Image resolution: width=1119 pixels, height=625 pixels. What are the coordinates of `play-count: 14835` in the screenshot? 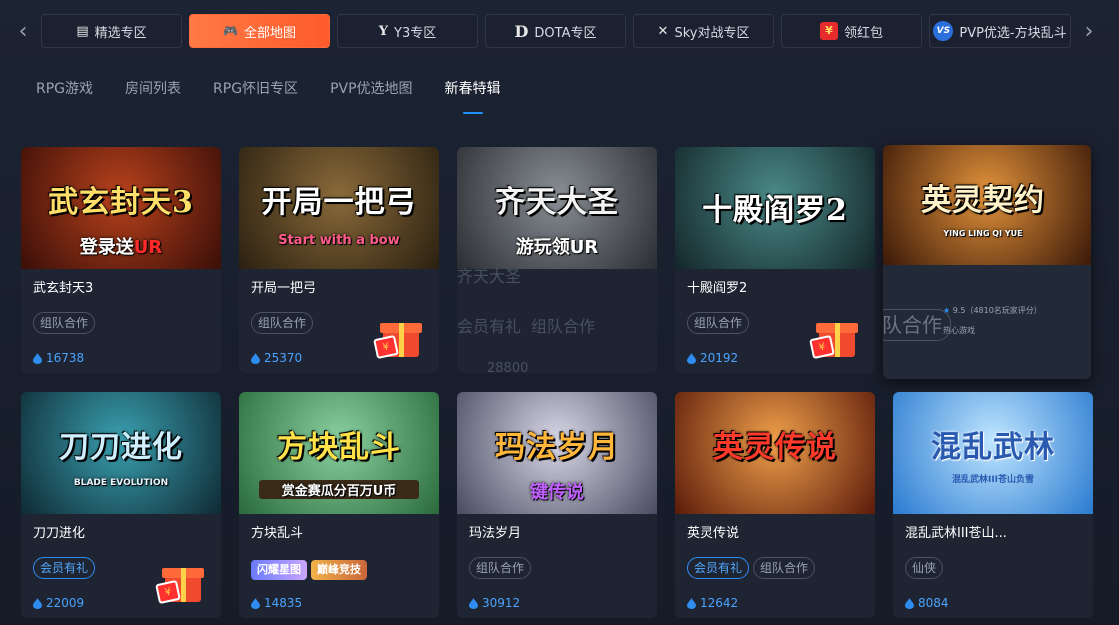 It's located at (276, 603).